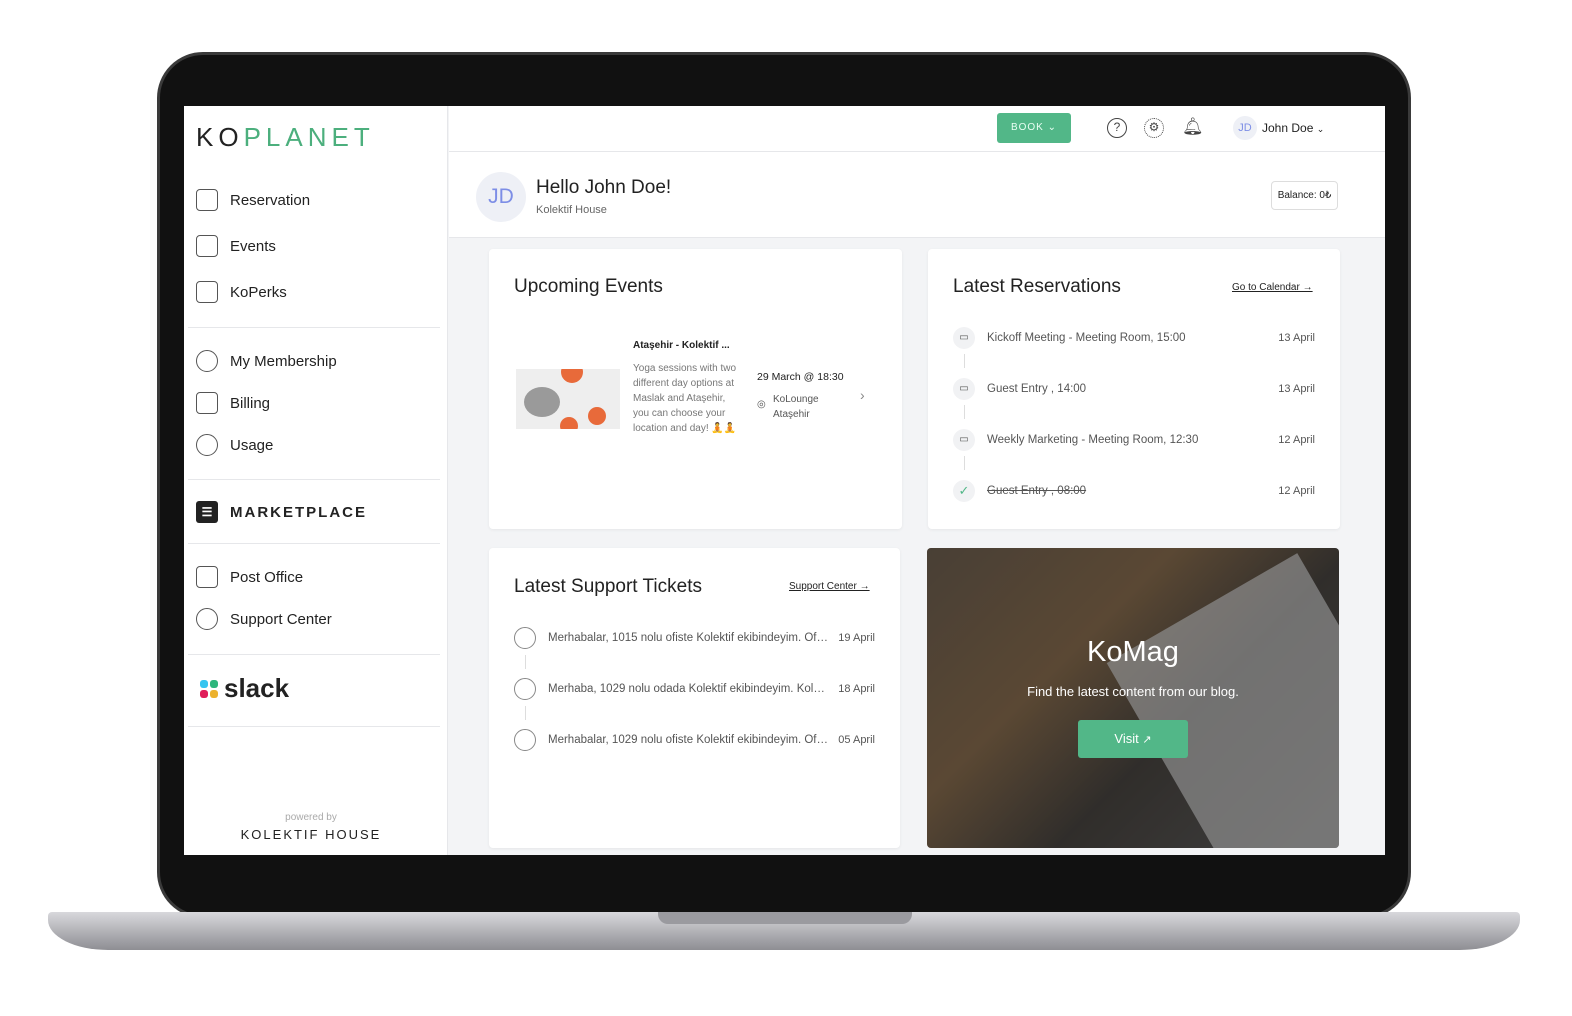 Image resolution: width=1572 pixels, height=1016 pixels. Describe the element at coordinates (571, 210) in the screenshot. I see `location-label: Kolektif House` at that location.